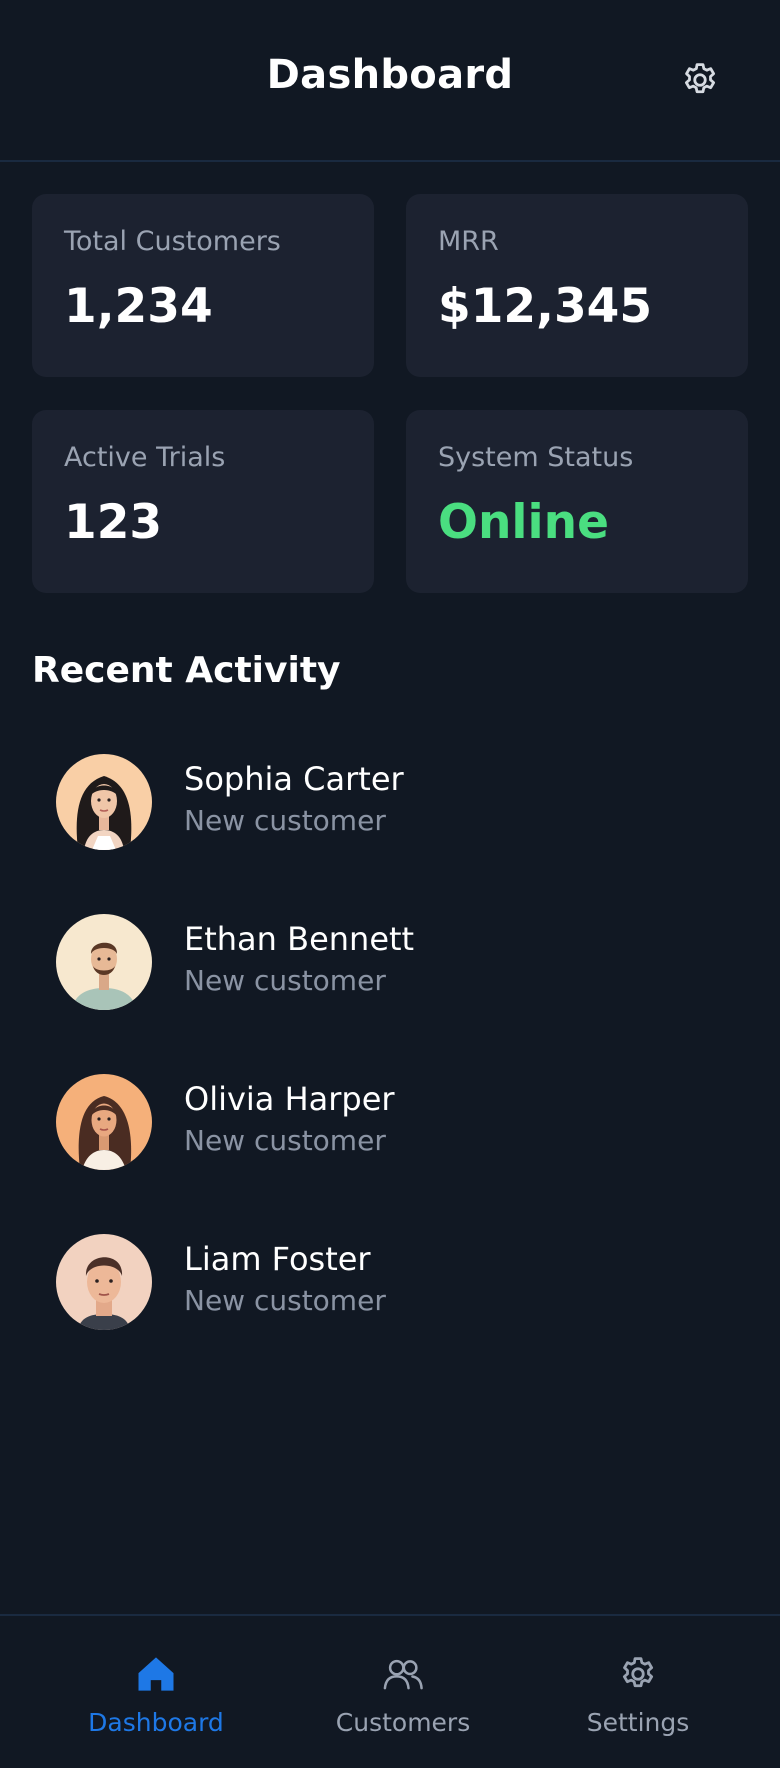 The width and height of the screenshot is (780, 1768). What do you see at coordinates (156, 1674) in the screenshot?
I see `home-icon` at bounding box center [156, 1674].